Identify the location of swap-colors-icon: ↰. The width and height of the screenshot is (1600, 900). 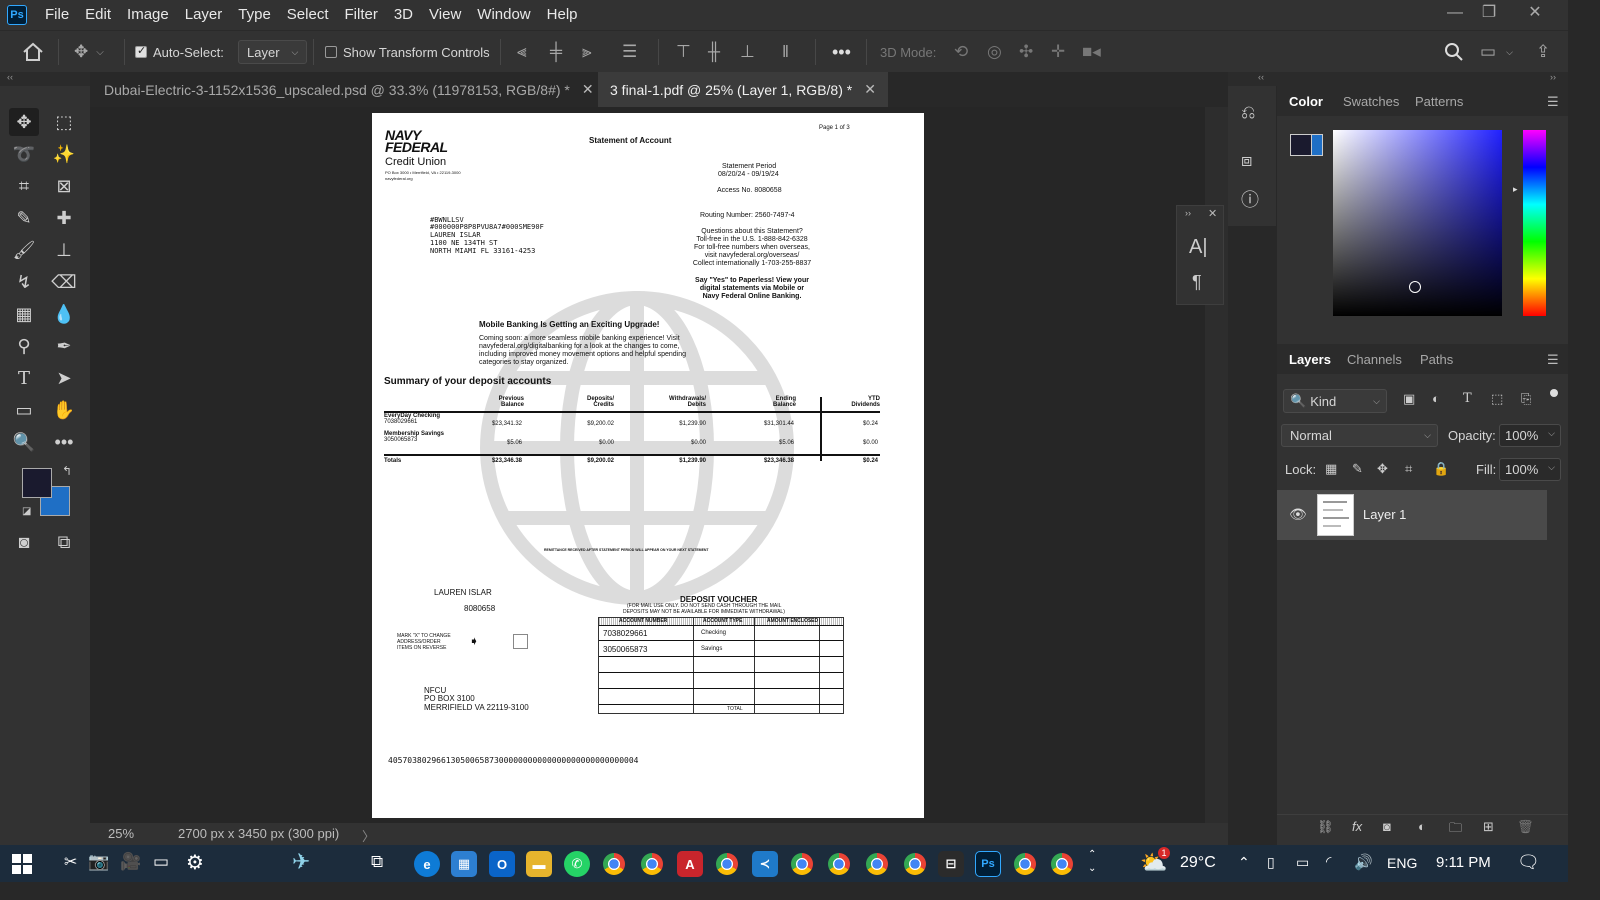
(67, 471).